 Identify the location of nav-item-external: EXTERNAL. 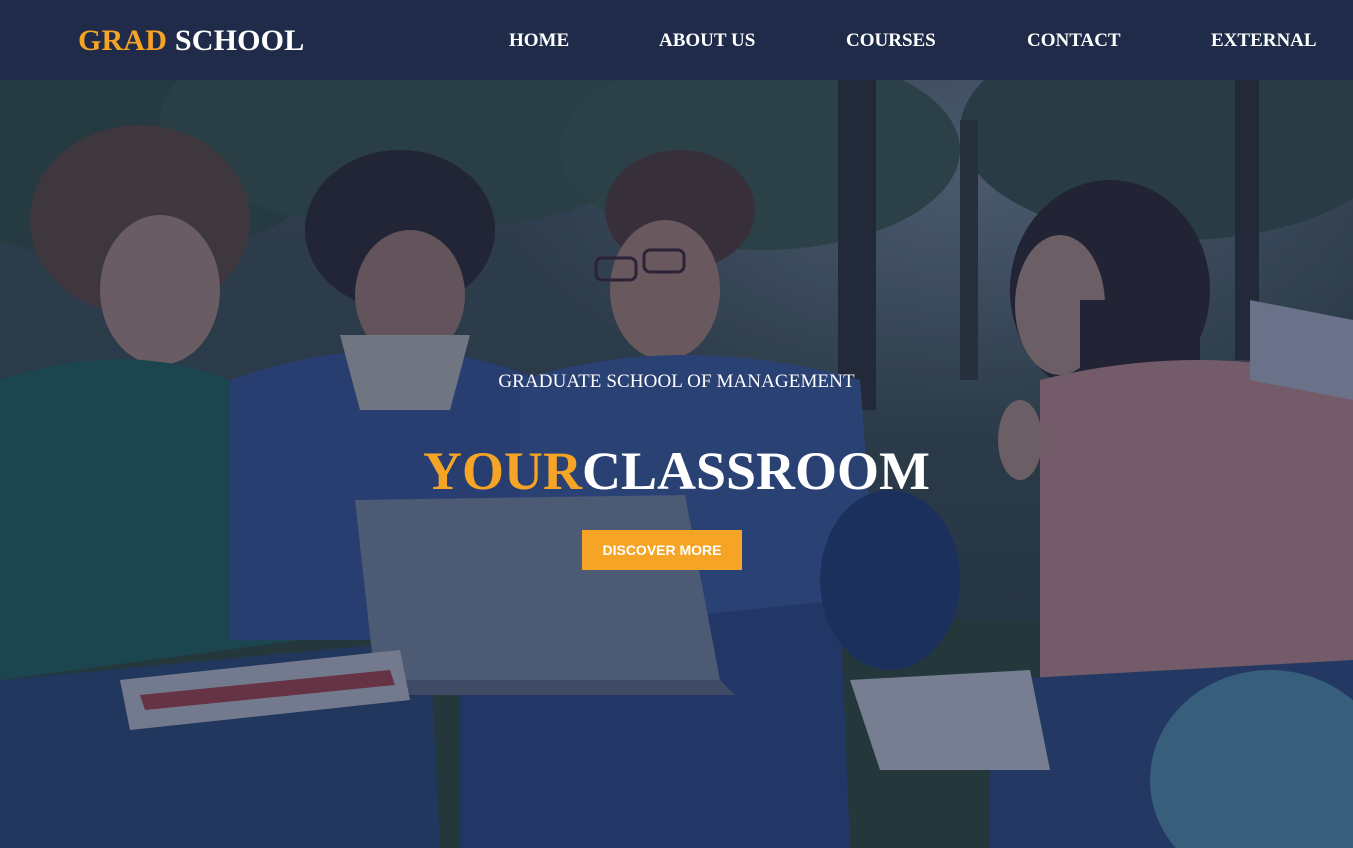
(1264, 41).